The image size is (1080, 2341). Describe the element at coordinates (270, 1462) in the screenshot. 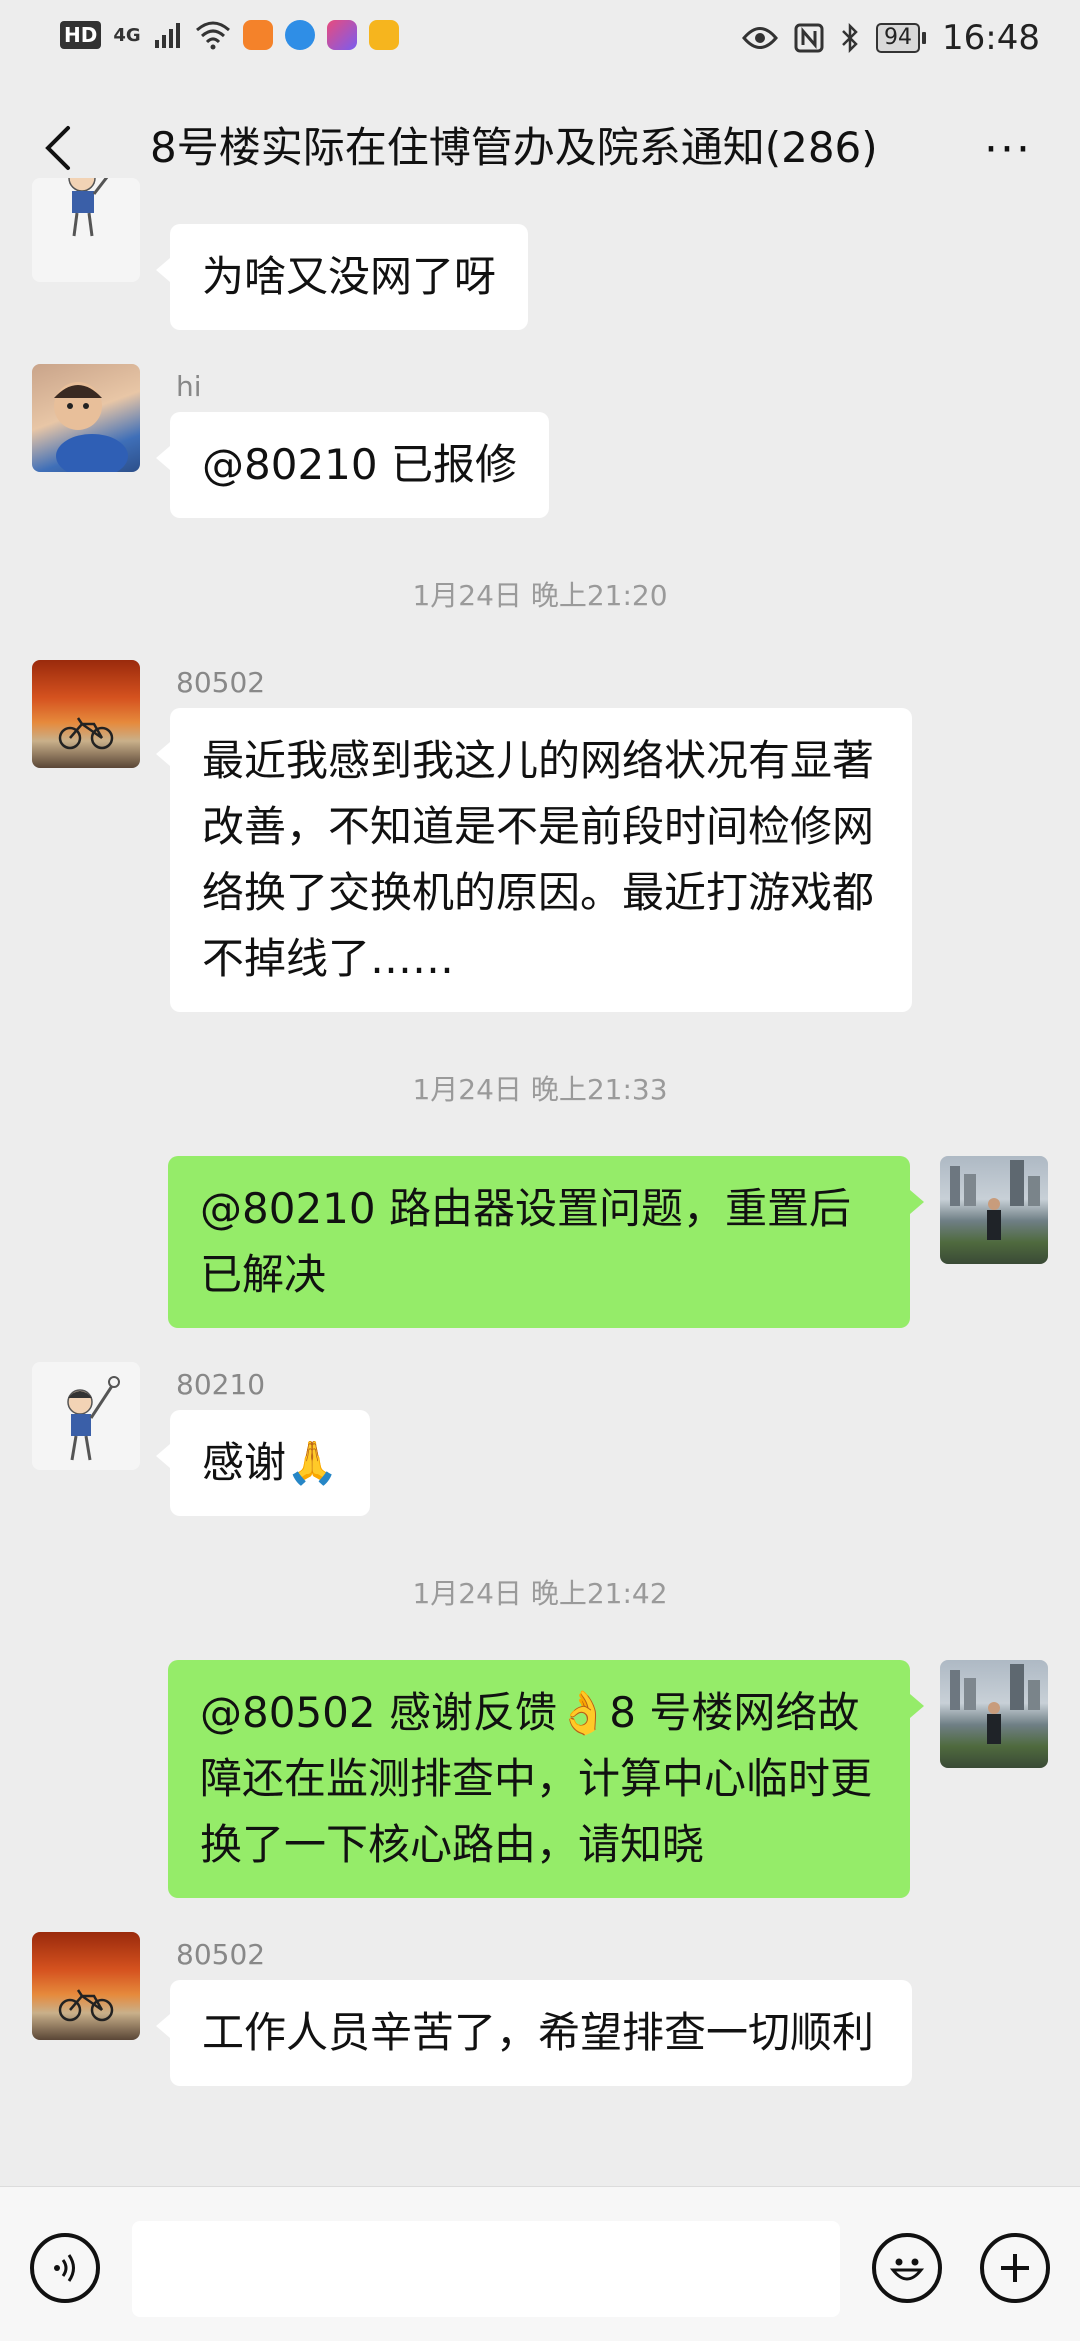

I see `message-text: 感谢🙏` at that location.